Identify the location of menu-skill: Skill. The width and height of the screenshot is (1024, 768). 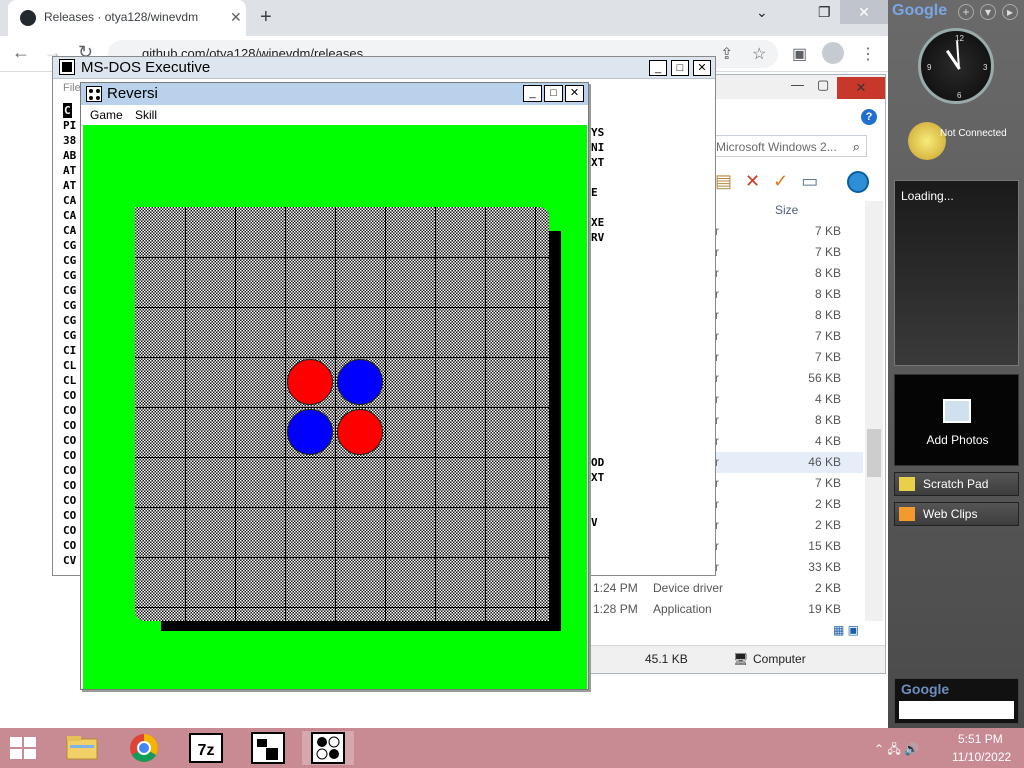
(146, 115).